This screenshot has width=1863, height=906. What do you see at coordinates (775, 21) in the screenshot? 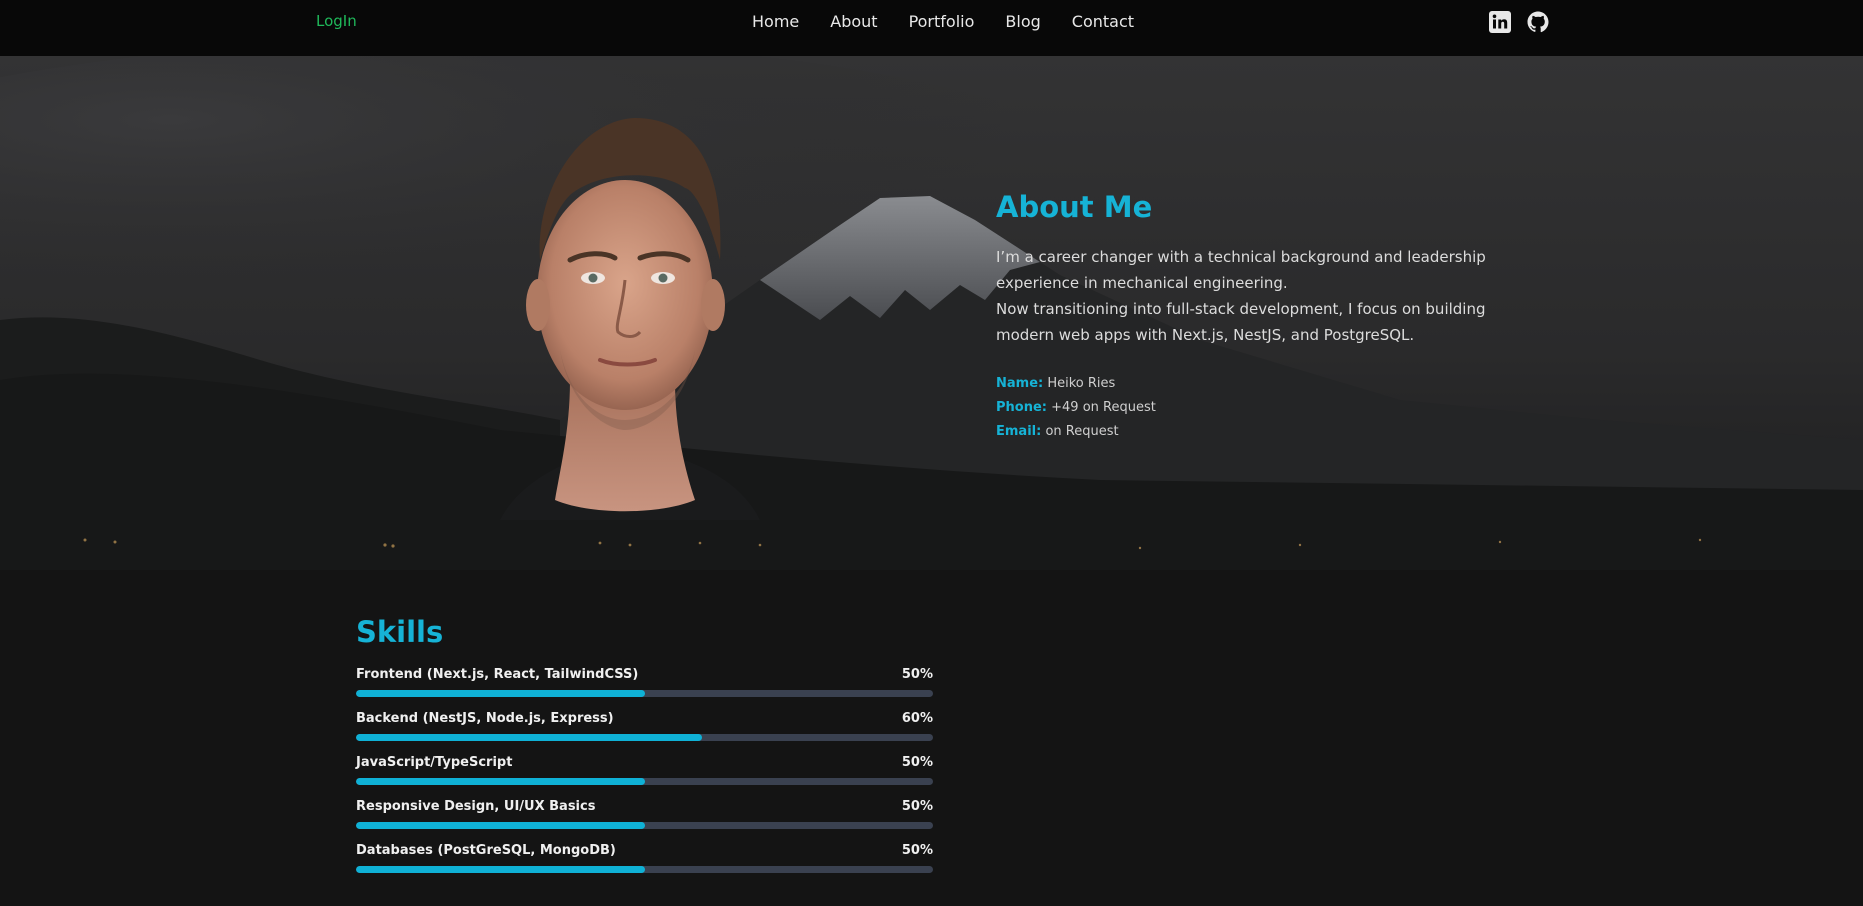
I see `nav-link-home: Home` at bounding box center [775, 21].